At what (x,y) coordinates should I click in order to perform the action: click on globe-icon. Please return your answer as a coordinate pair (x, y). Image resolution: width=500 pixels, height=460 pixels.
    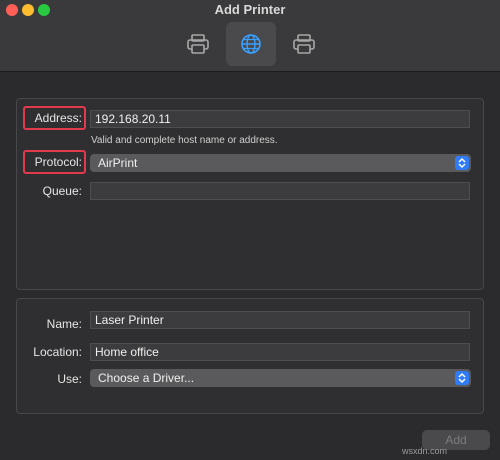
    Looking at the image, I should click on (251, 44).